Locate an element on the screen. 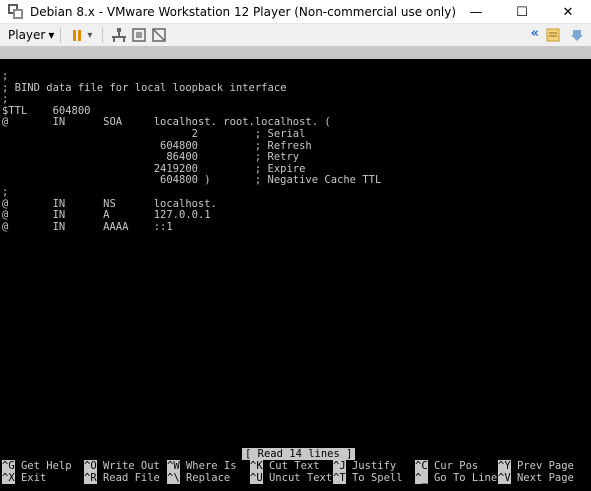  fullscreen-button is located at coordinates (139, 35).